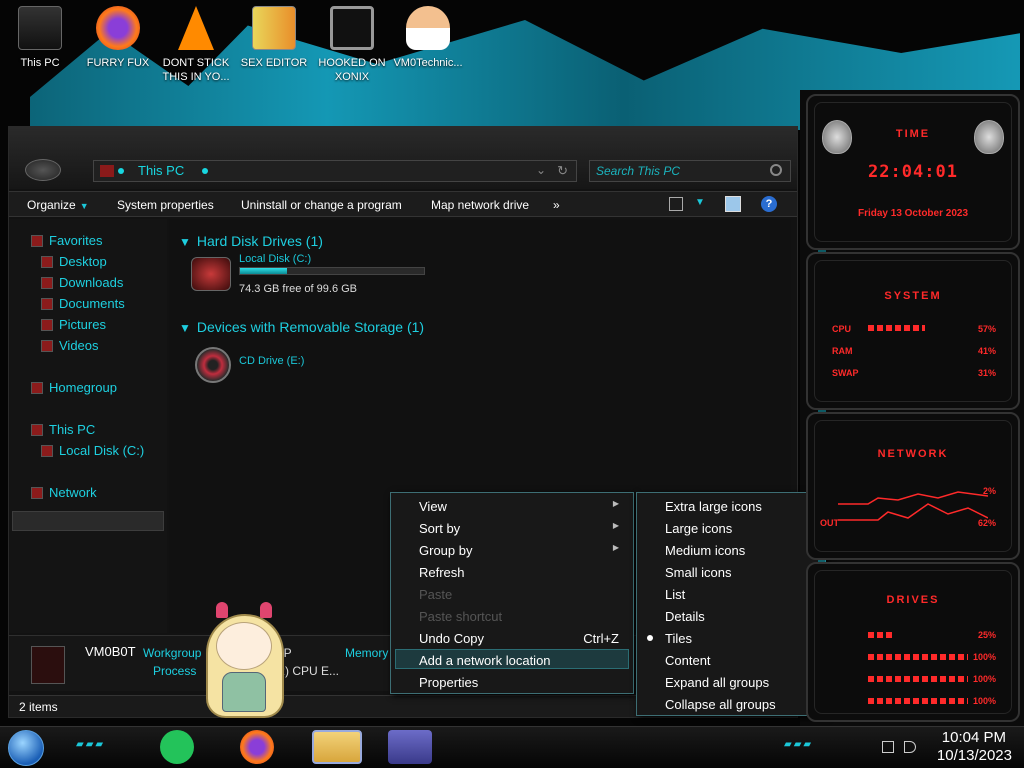 The width and height of the screenshot is (1024, 768). What do you see at coordinates (47, 304) in the screenshot?
I see `documents-folder-icon` at bounding box center [47, 304].